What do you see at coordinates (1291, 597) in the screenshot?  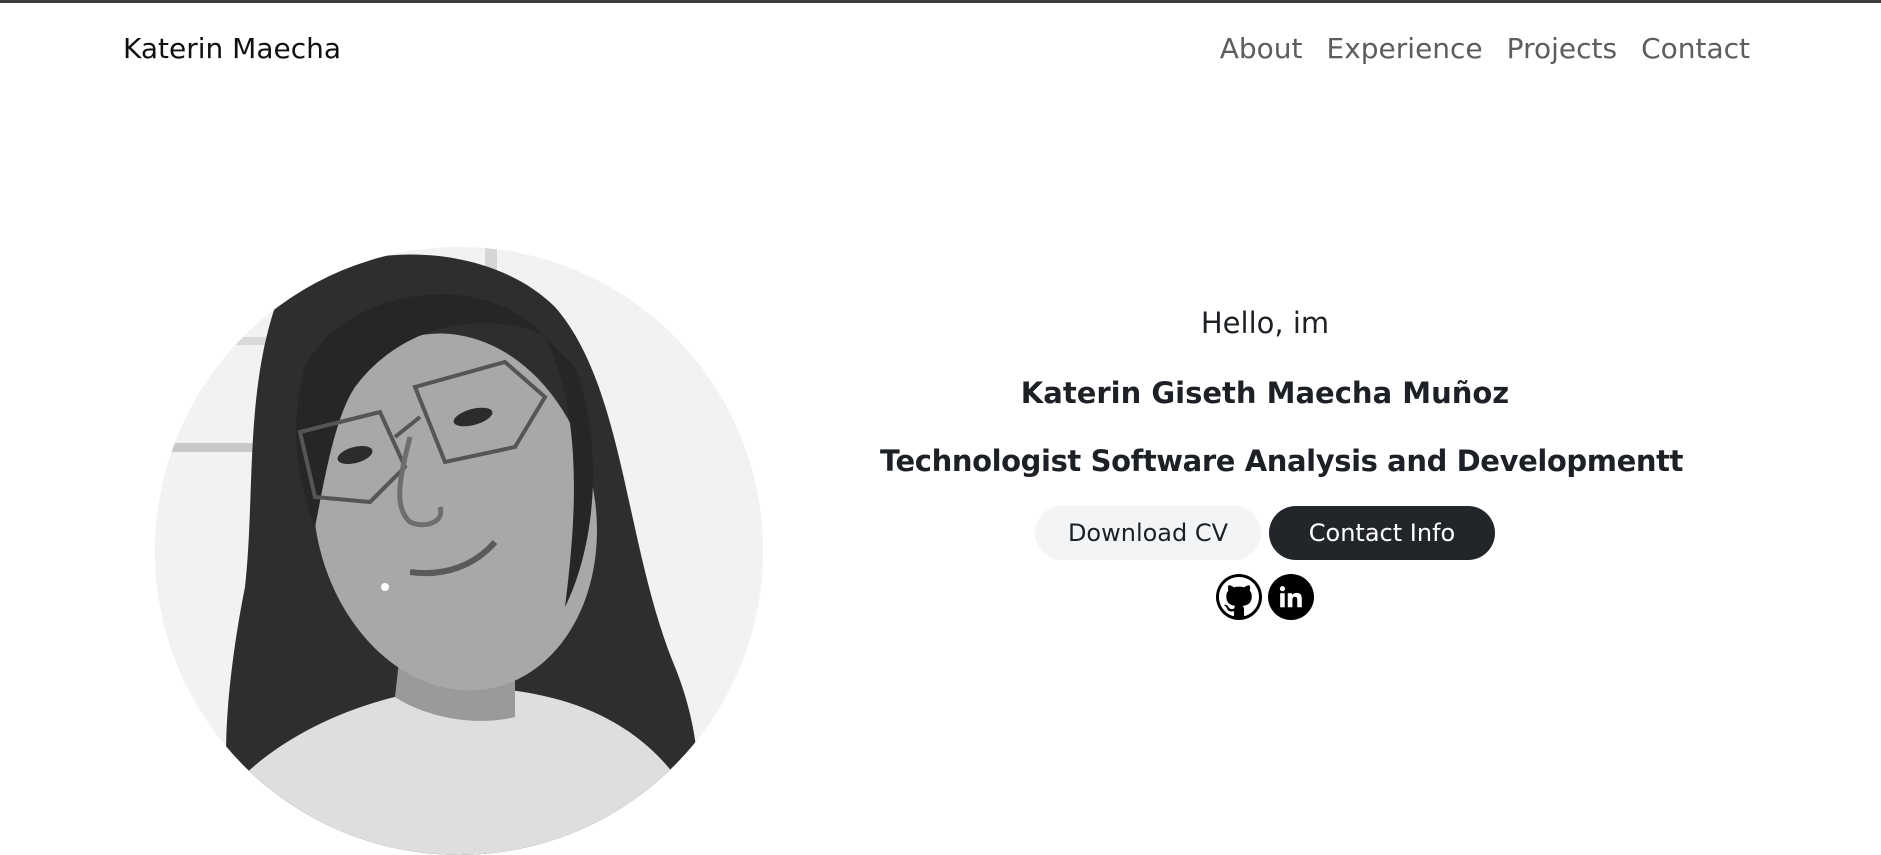 I see `linkedin-icon` at bounding box center [1291, 597].